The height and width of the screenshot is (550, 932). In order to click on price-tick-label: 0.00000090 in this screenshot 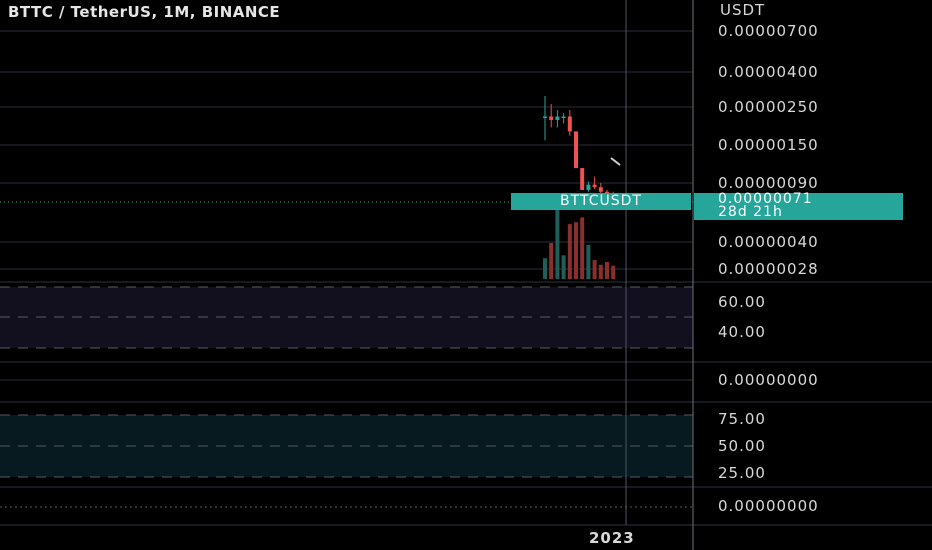, I will do `click(768, 183)`.